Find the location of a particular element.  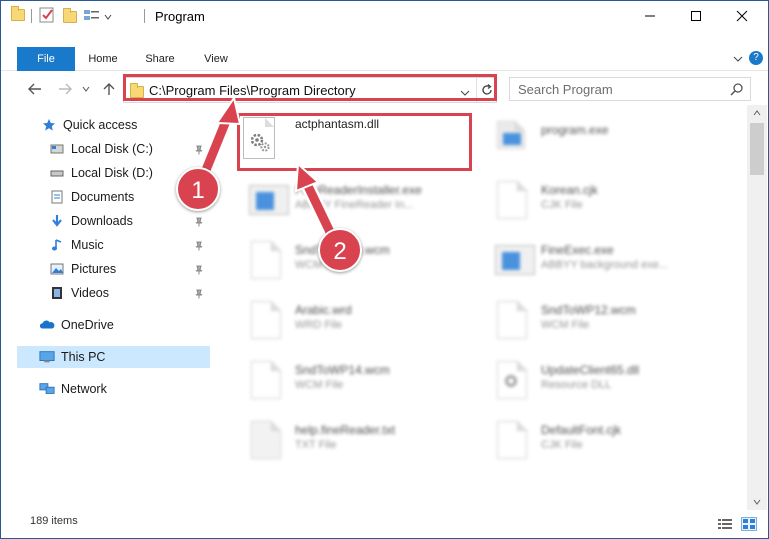

file-type: TXT File is located at coordinates (316, 445).